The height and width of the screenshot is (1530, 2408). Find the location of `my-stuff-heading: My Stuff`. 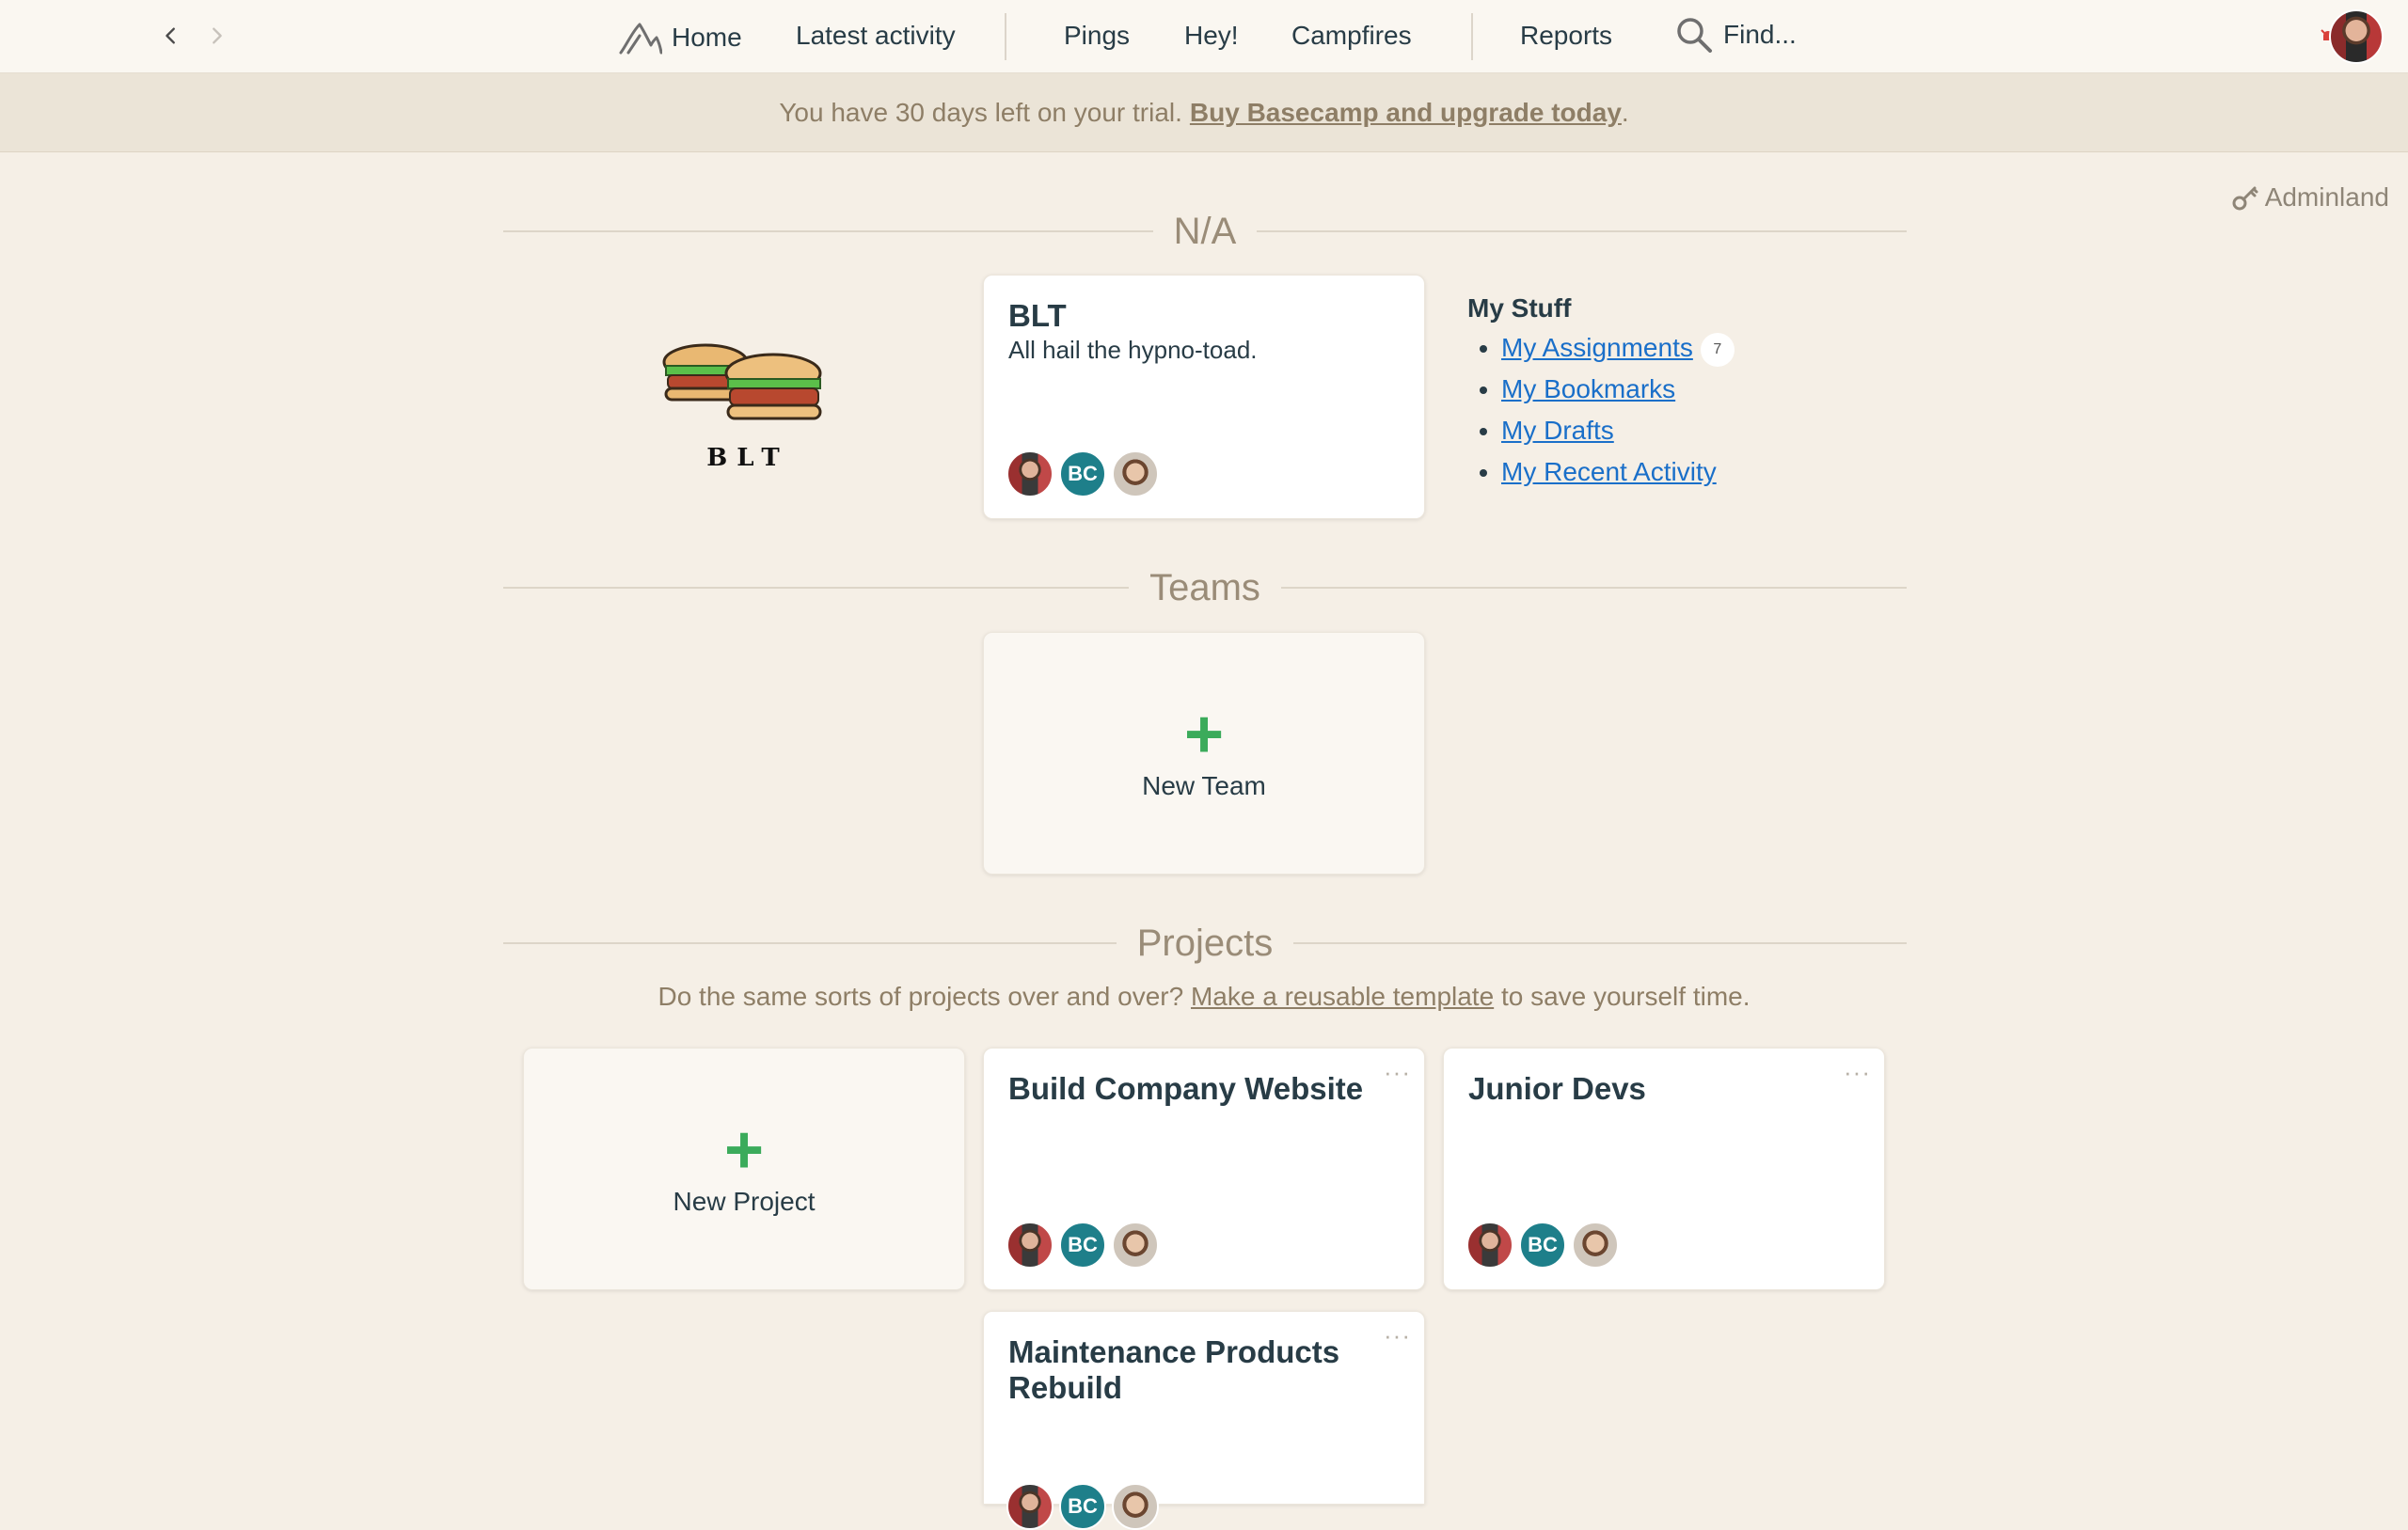

my-stuff-heading: My Stuff is located at coordinates (1520, 308).